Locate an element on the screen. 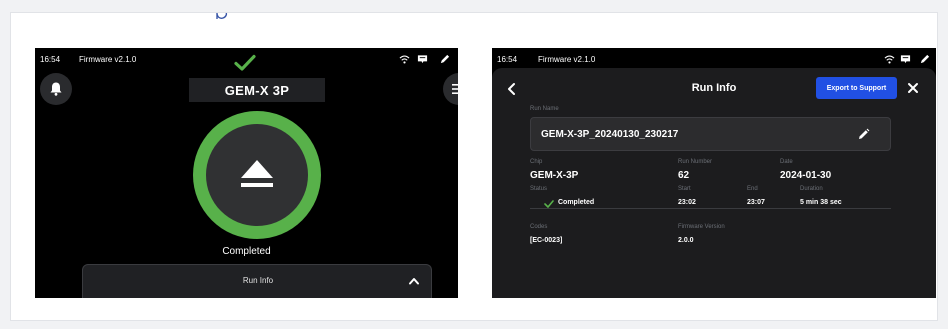  status-label: Status is located at coordinates (539, 189).